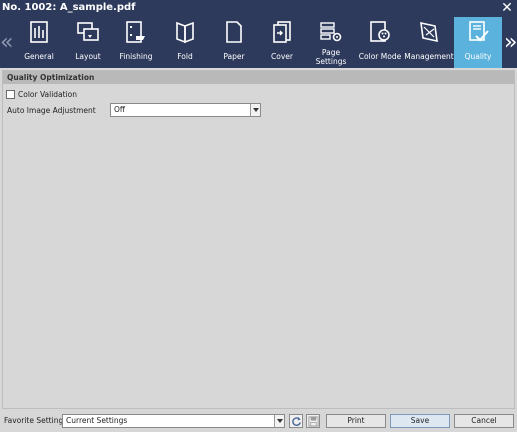 The width and height of the screenshot is (517, 432). Describe the element at coordinates (484, 421) in the screenshot. I see `cancel-button: Cancel` at that location.